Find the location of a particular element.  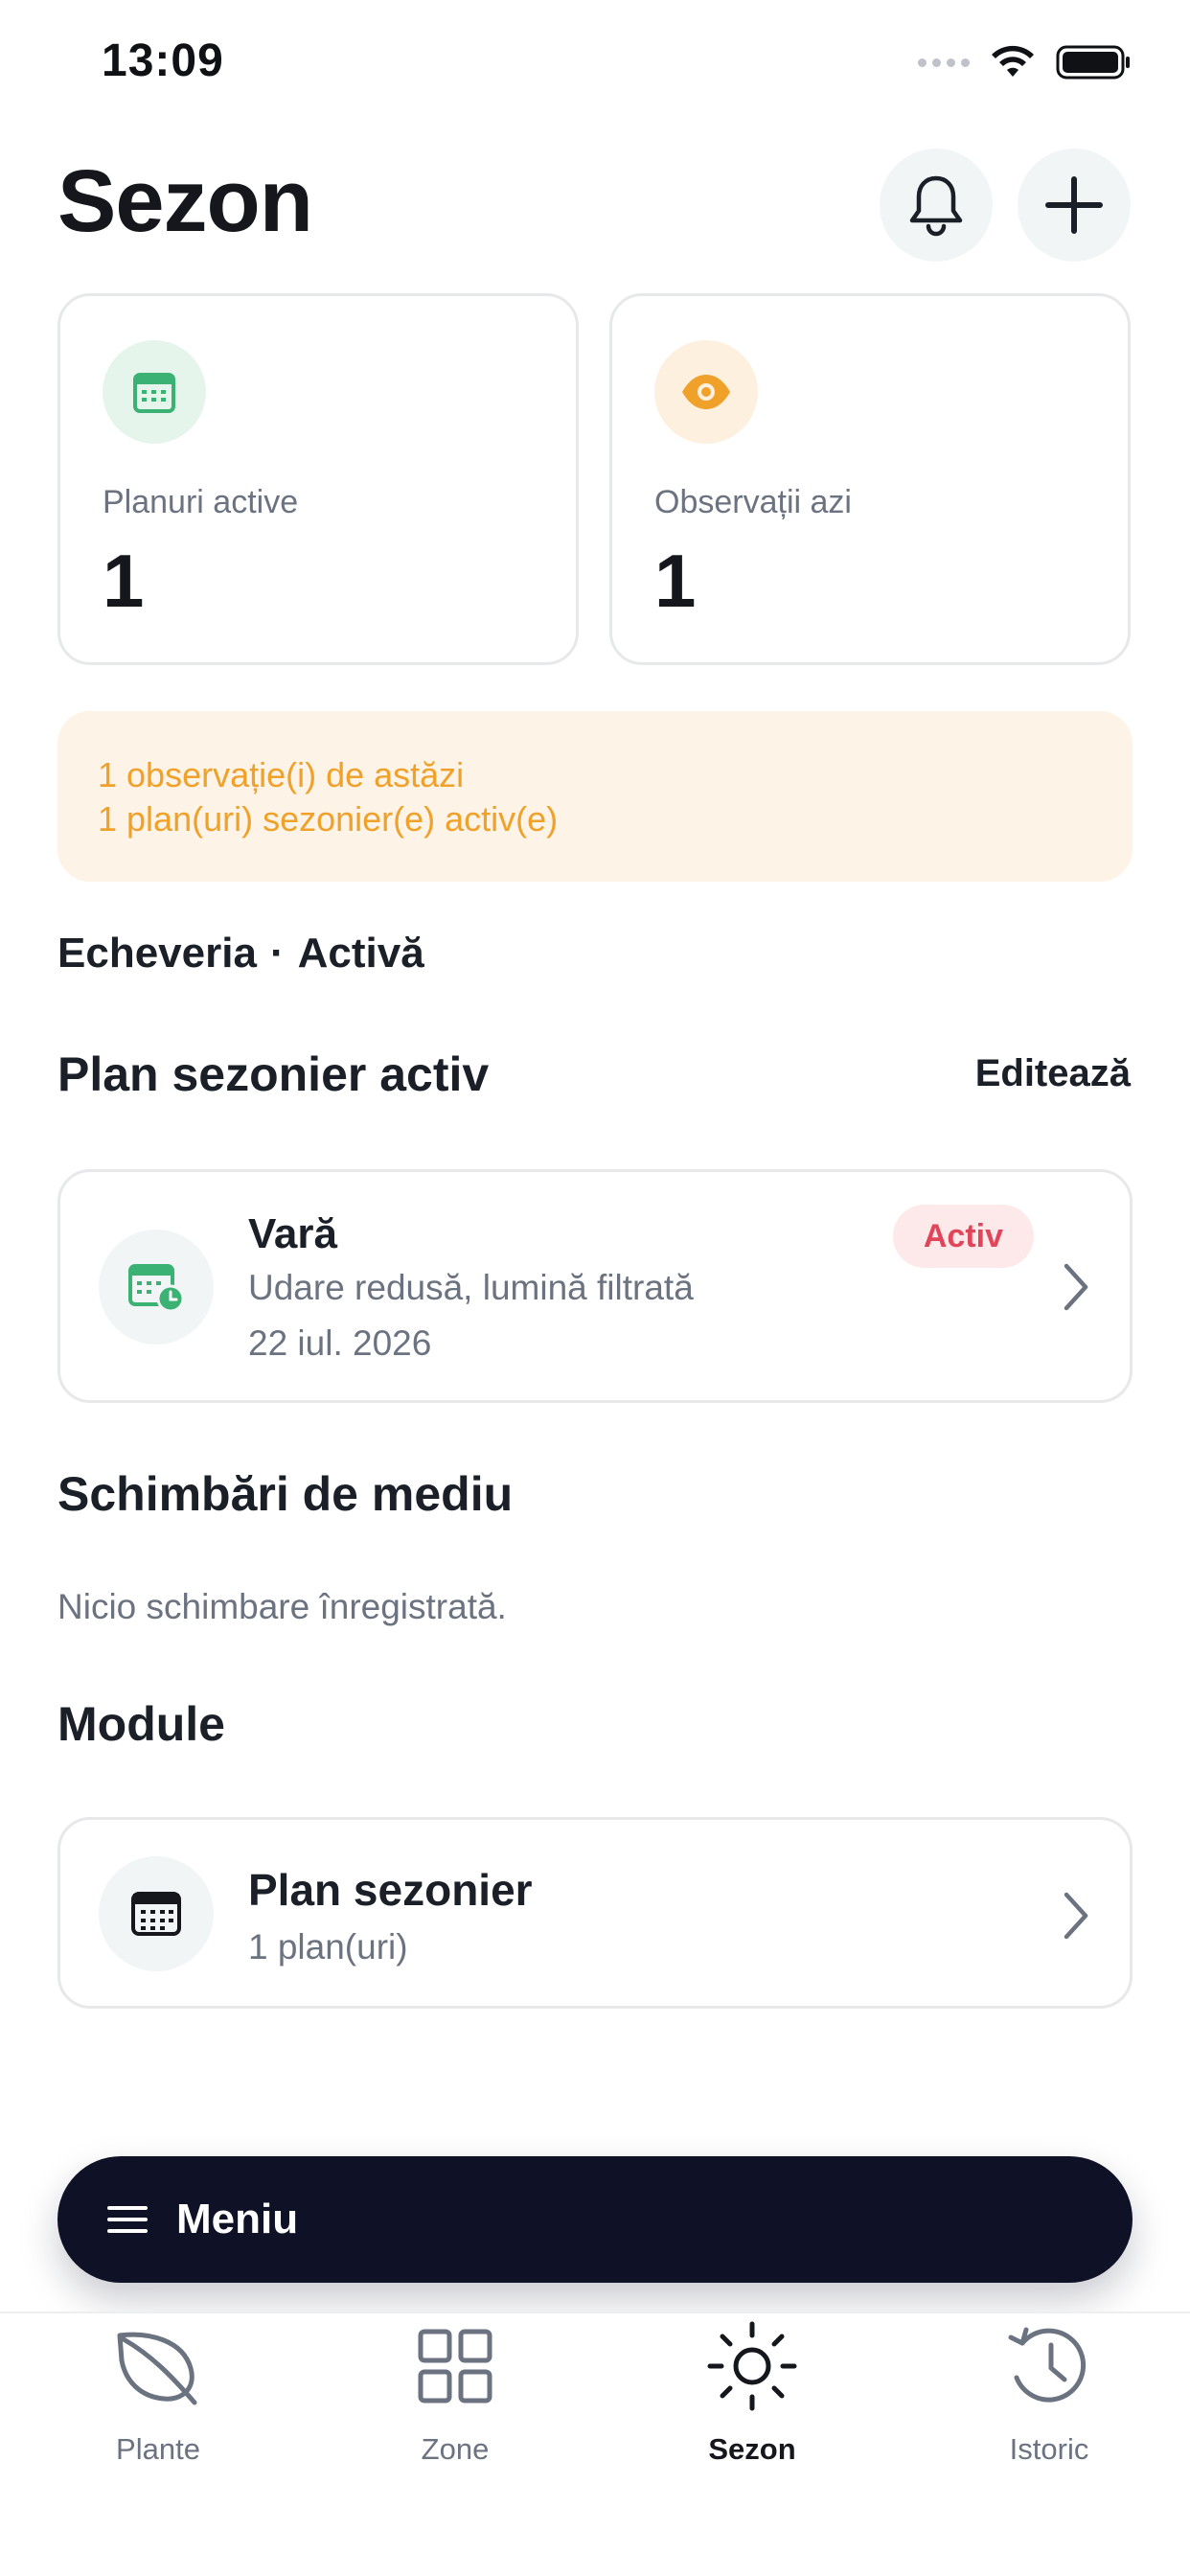

stat-card-active-plans: Planuri active 1 is located at coordinates (318, 479).